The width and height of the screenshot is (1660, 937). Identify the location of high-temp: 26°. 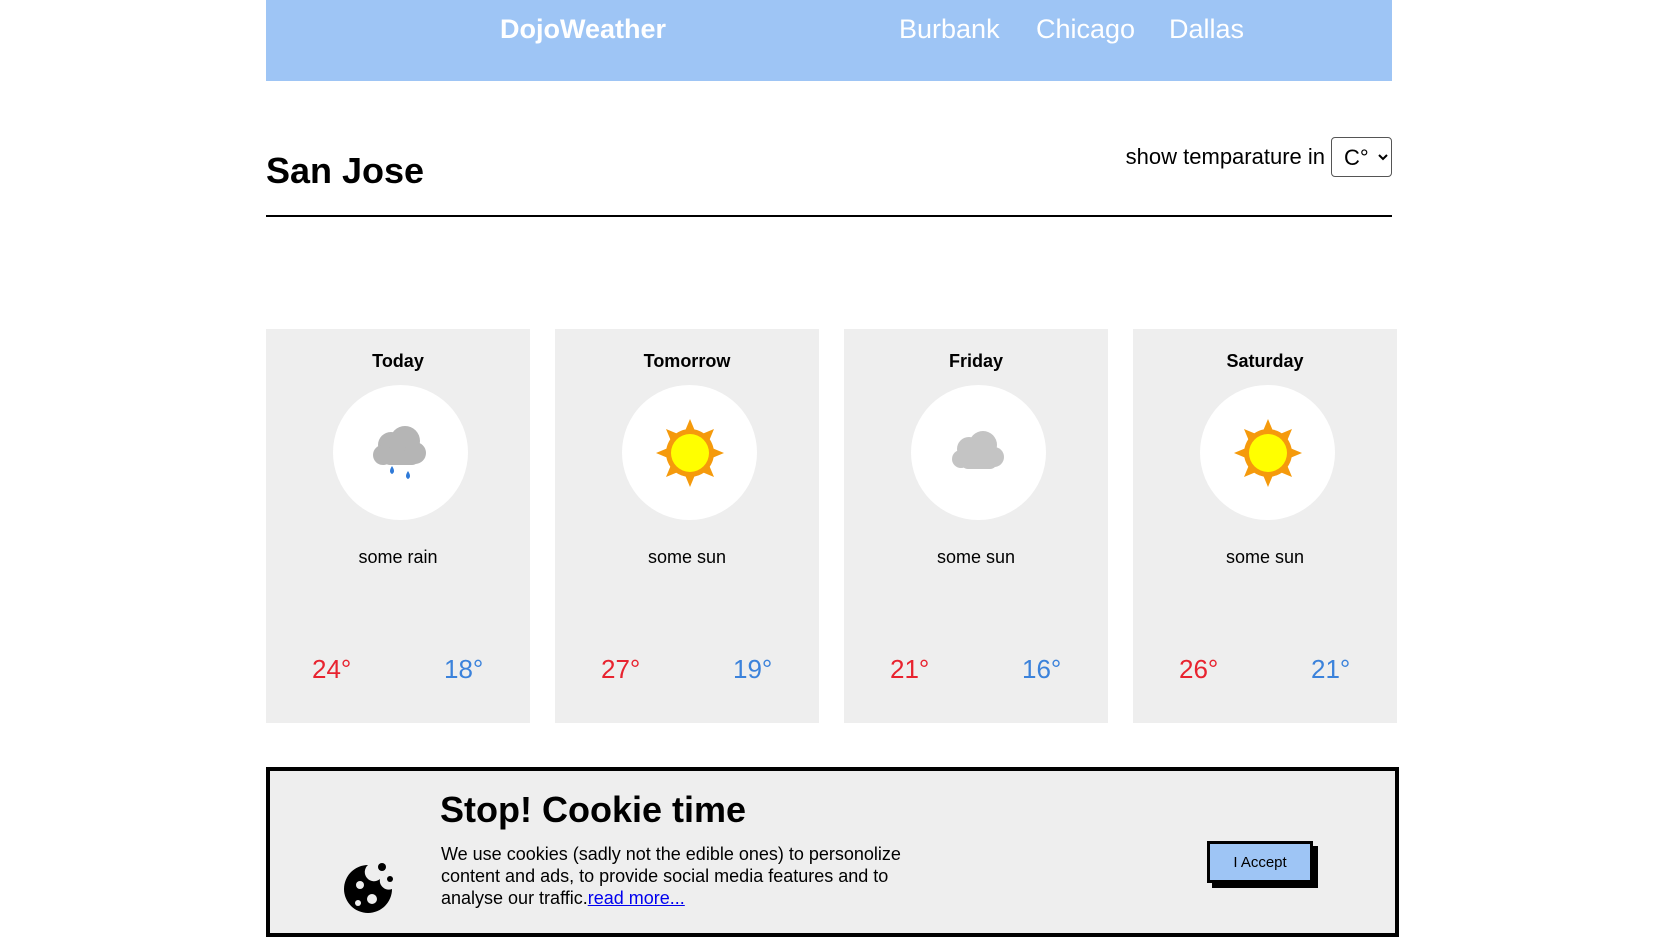
(1199, 669).